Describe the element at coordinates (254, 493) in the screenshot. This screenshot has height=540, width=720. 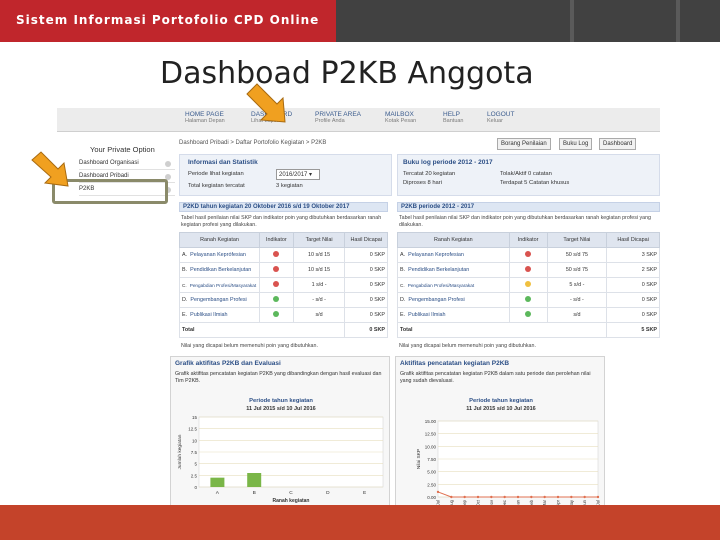
I see `x-tick-label: B` at that location.